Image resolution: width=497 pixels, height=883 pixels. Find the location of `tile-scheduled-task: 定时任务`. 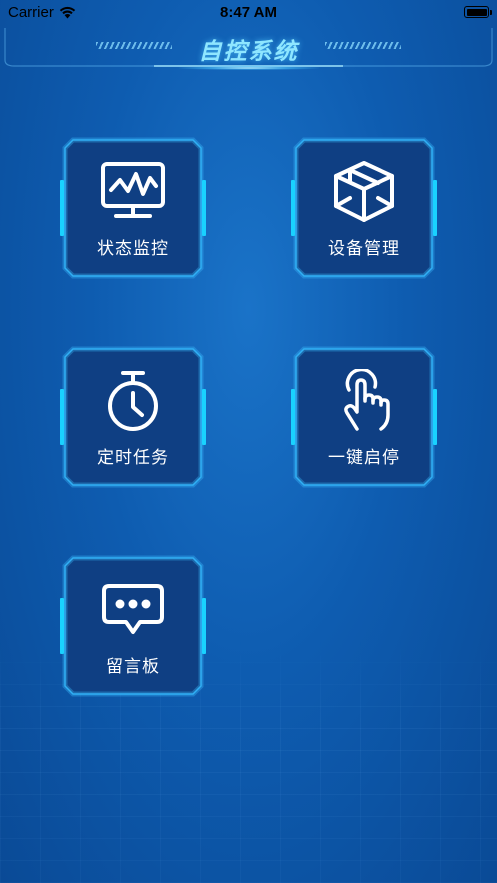

tile-scheduled-task: 定时任务 is located at coordinates (133, 417).